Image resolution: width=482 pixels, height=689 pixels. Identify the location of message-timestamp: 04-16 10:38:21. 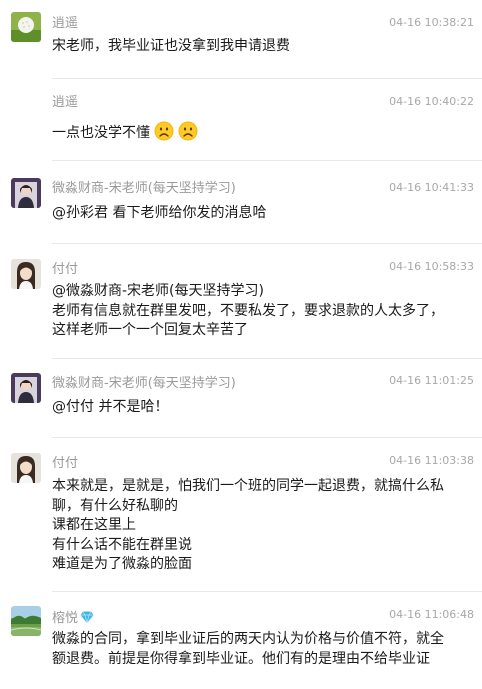
(431, 22).